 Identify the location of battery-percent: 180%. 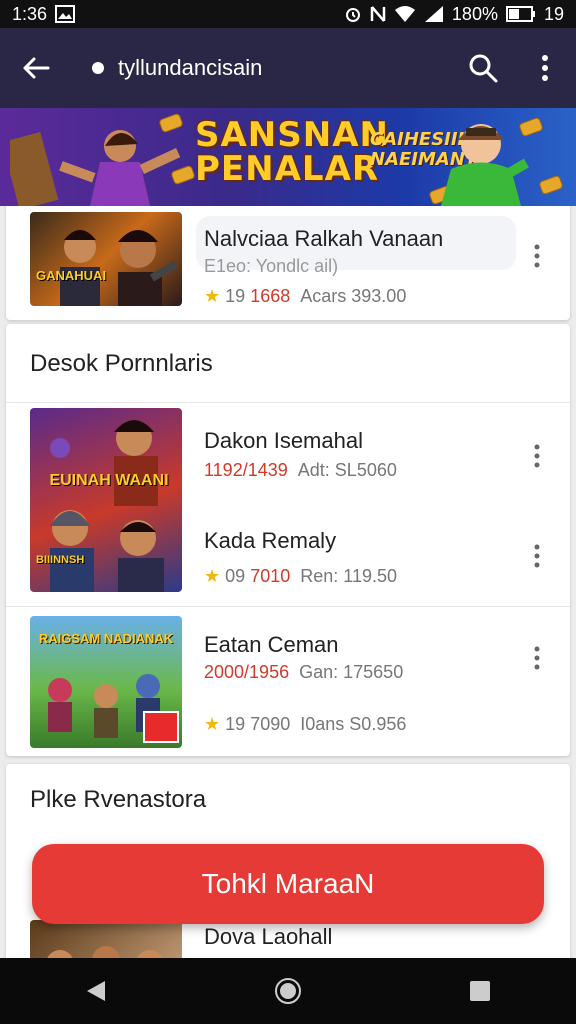
(474, 13).